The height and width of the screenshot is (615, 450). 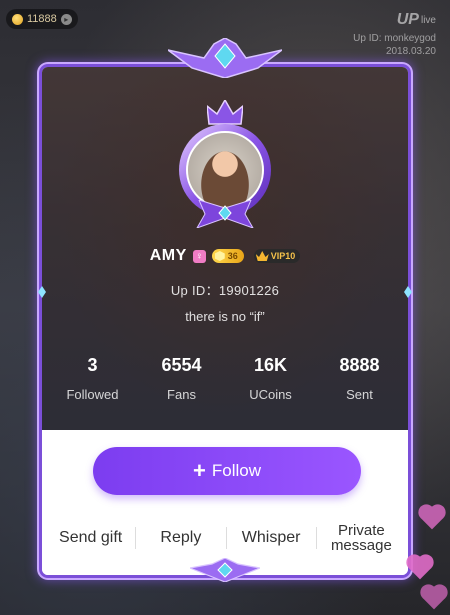 I want to click on coin-icon, so click(x=17, y=19).